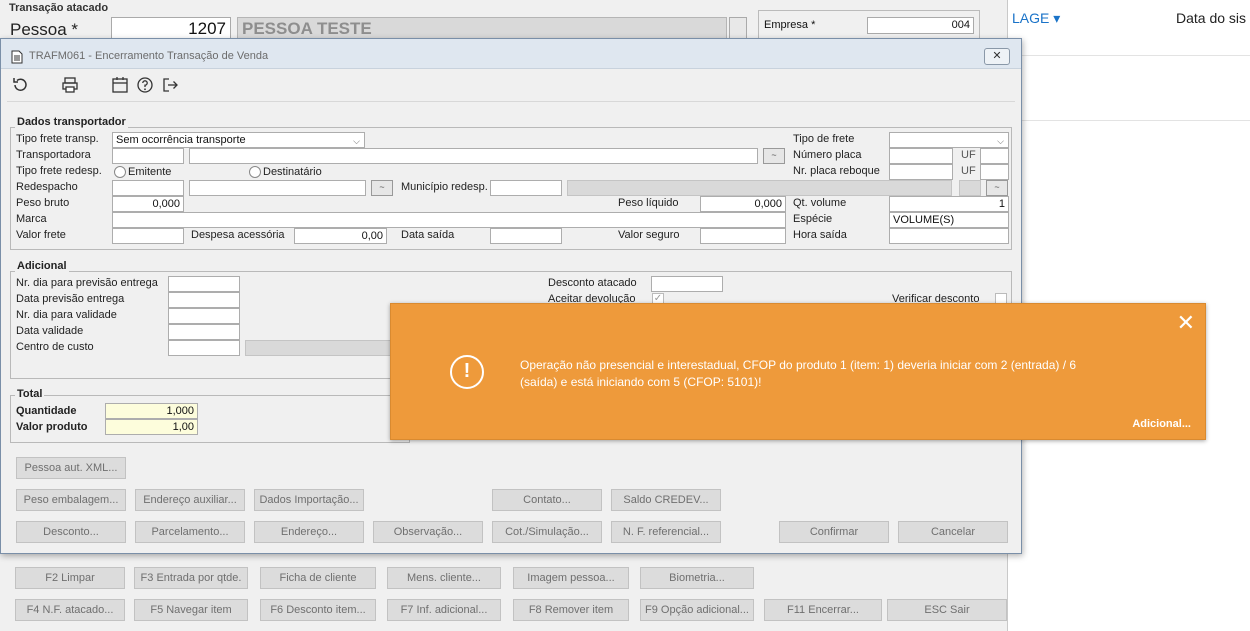  What do you see at coordinates (44, 29) in the screenshot?
I see `pessoa-label: Pessoa *` at bounding box center [44, 29].